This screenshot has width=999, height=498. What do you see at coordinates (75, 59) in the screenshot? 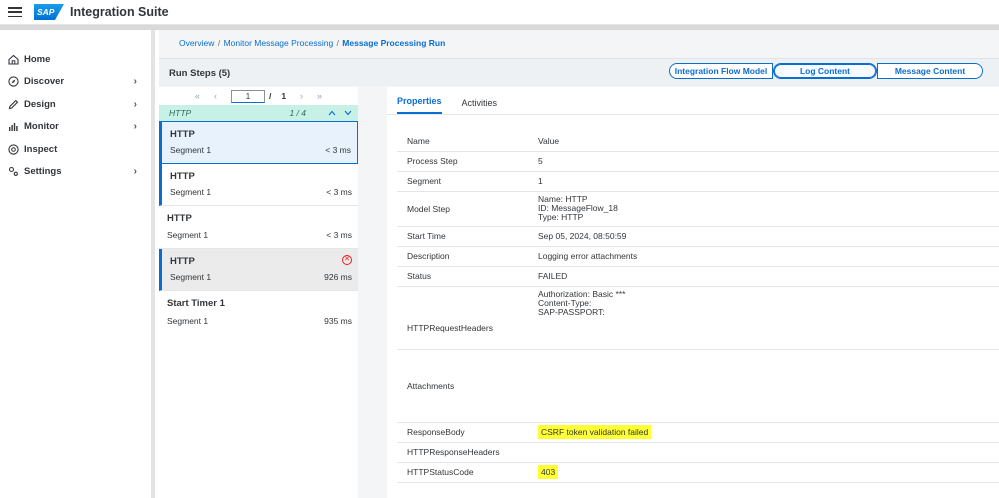
I see `nav-item-home: Home` at bounding box center [75, 59].